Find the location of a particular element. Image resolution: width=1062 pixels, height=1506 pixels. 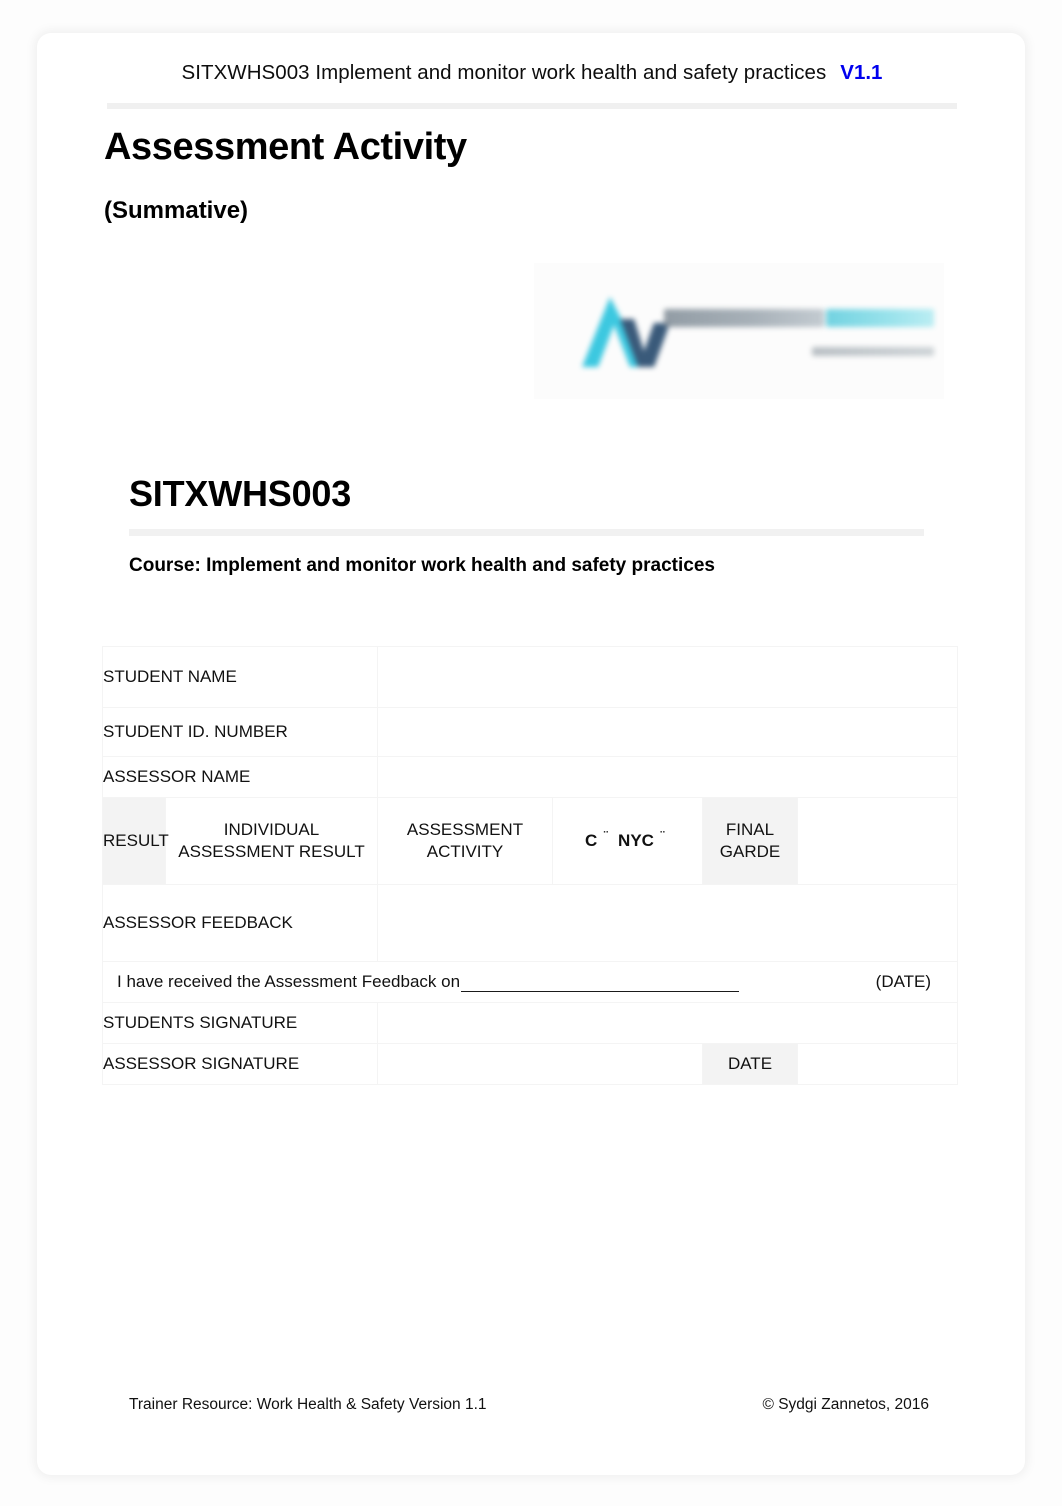

feedback-received-date-label: (DATE) is located at coordinates (903, 981).